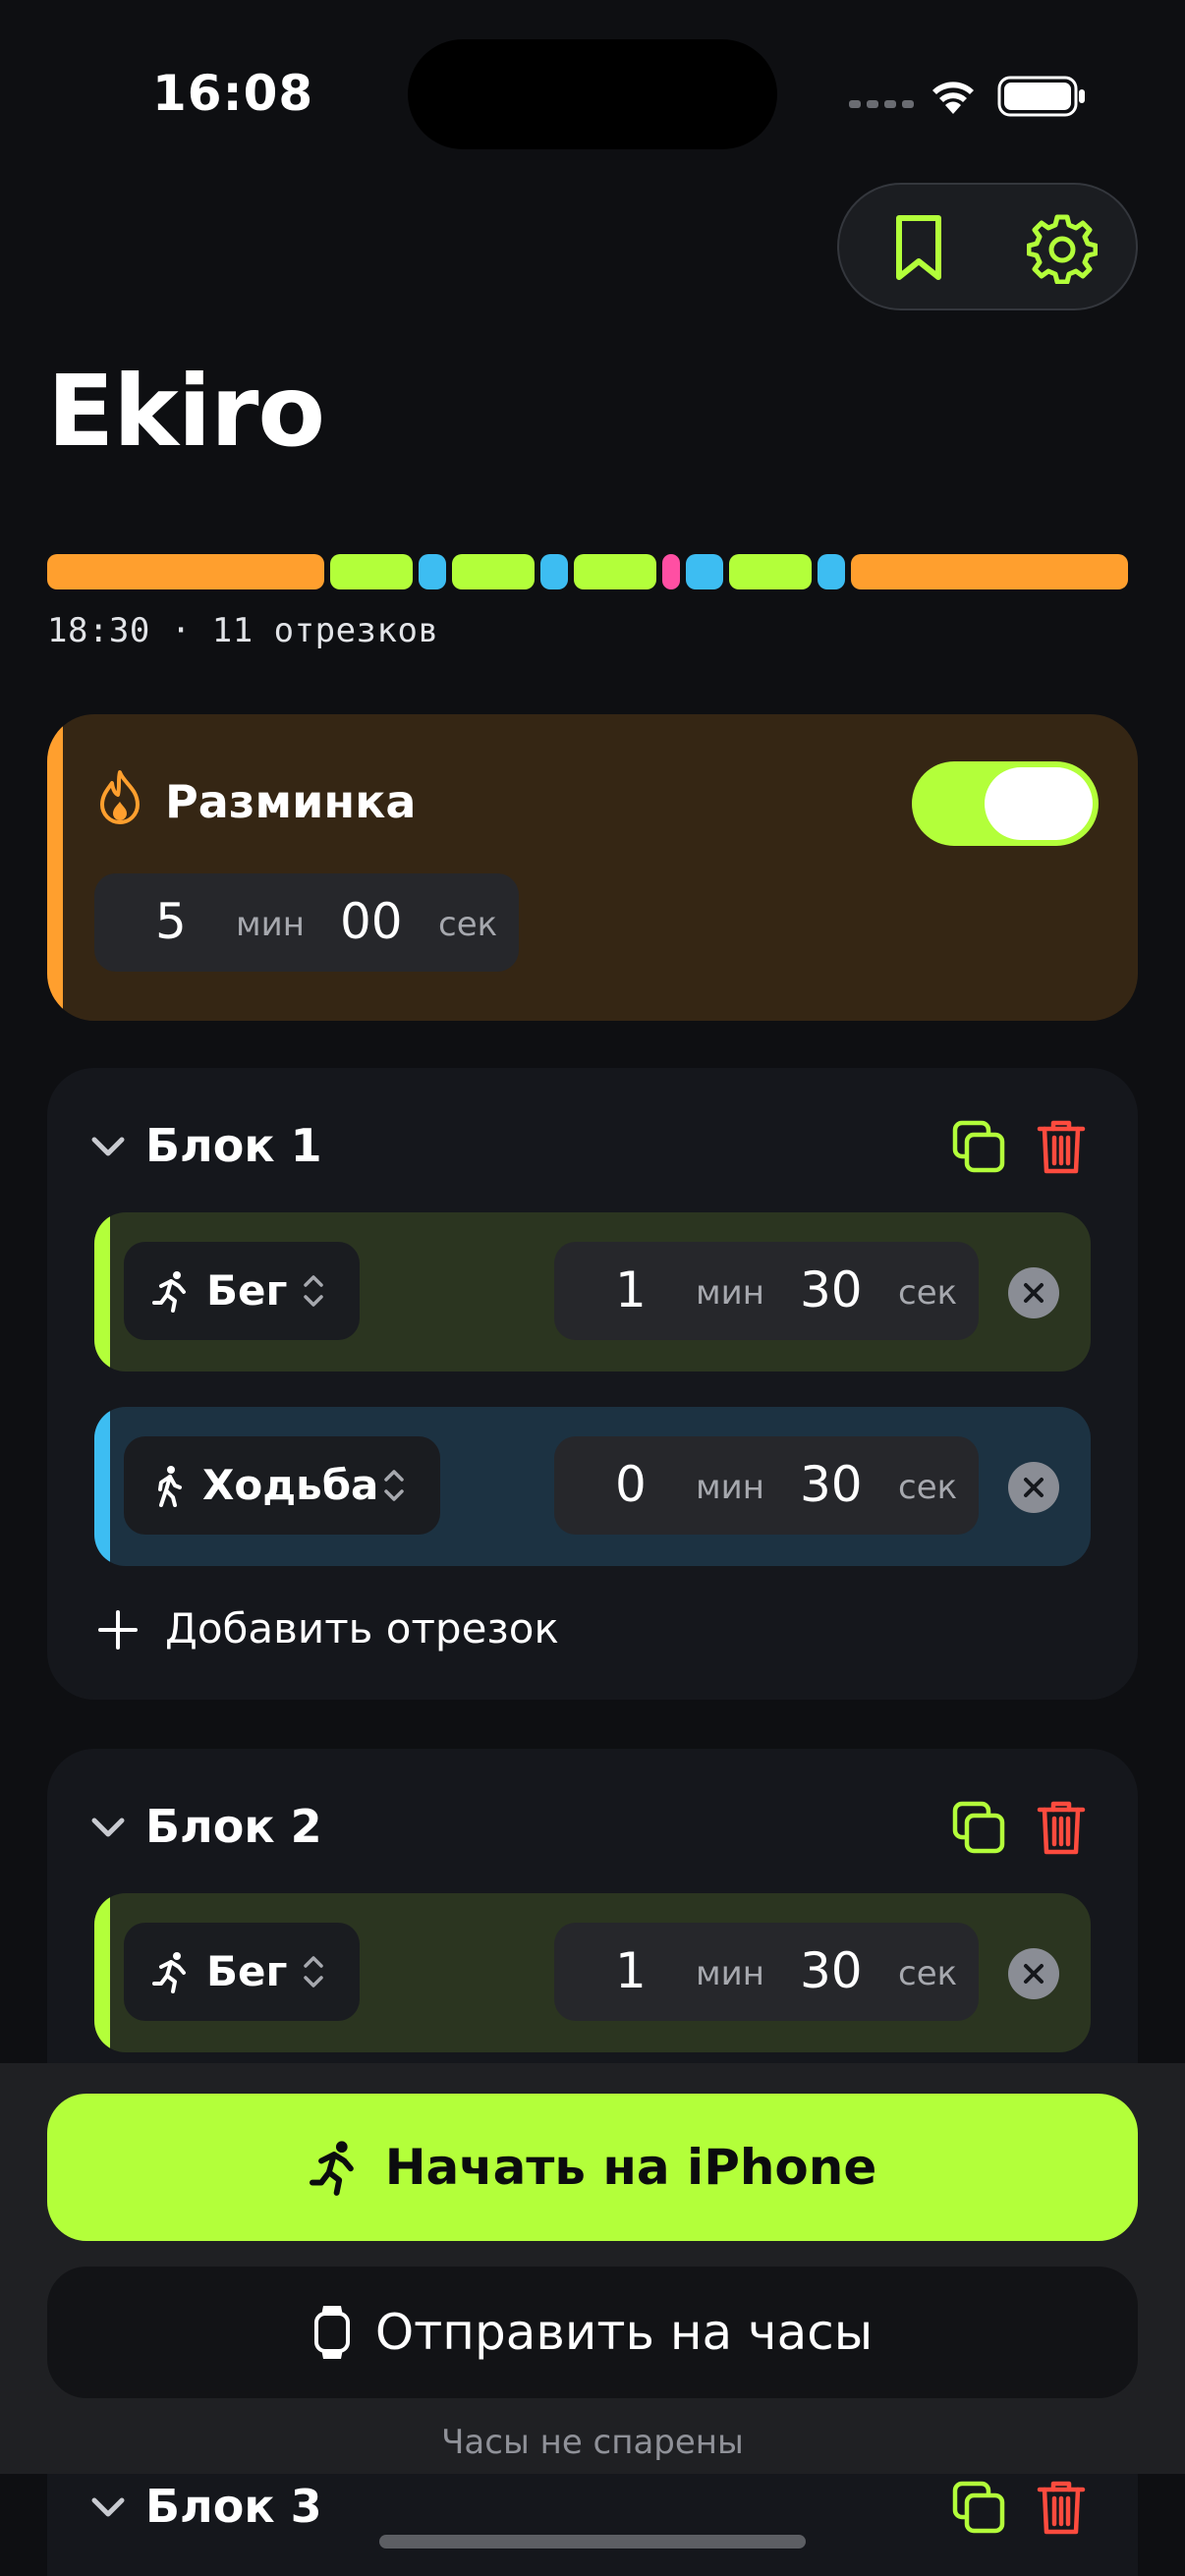 The height and width of the screenshot is (2576, 1185). I want to click on warmup-accent-bar, so click(55, 867).